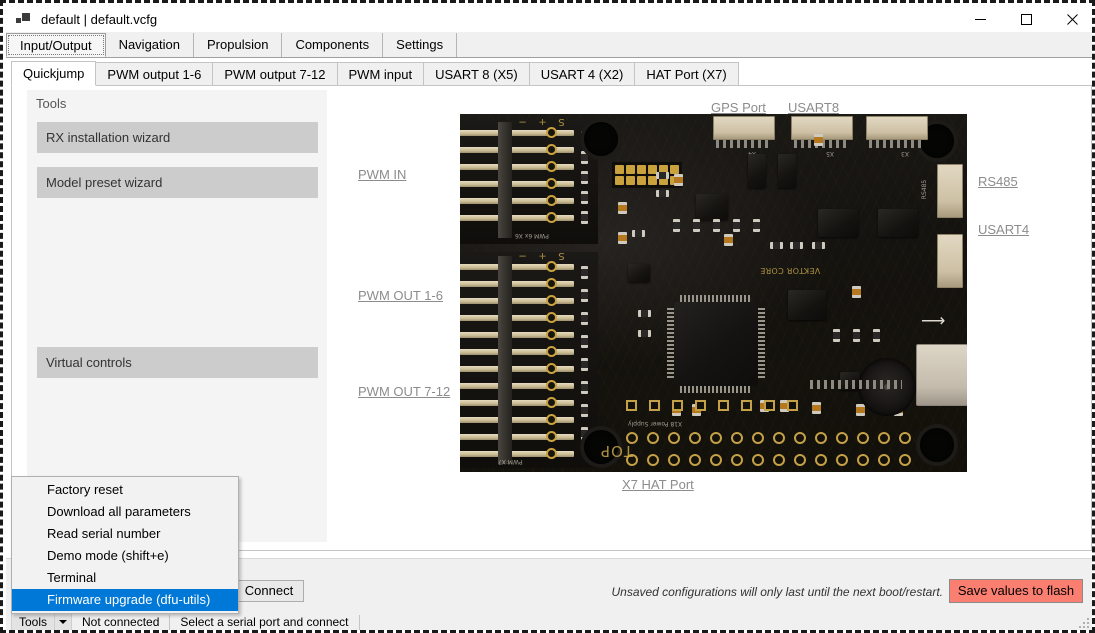 The height and width of the screenshot is (633, 1095). Describe the element at coordinates (510, 461) in the screenshot. I see `silkscreen-pwm-x7: PWM X7` at that location.